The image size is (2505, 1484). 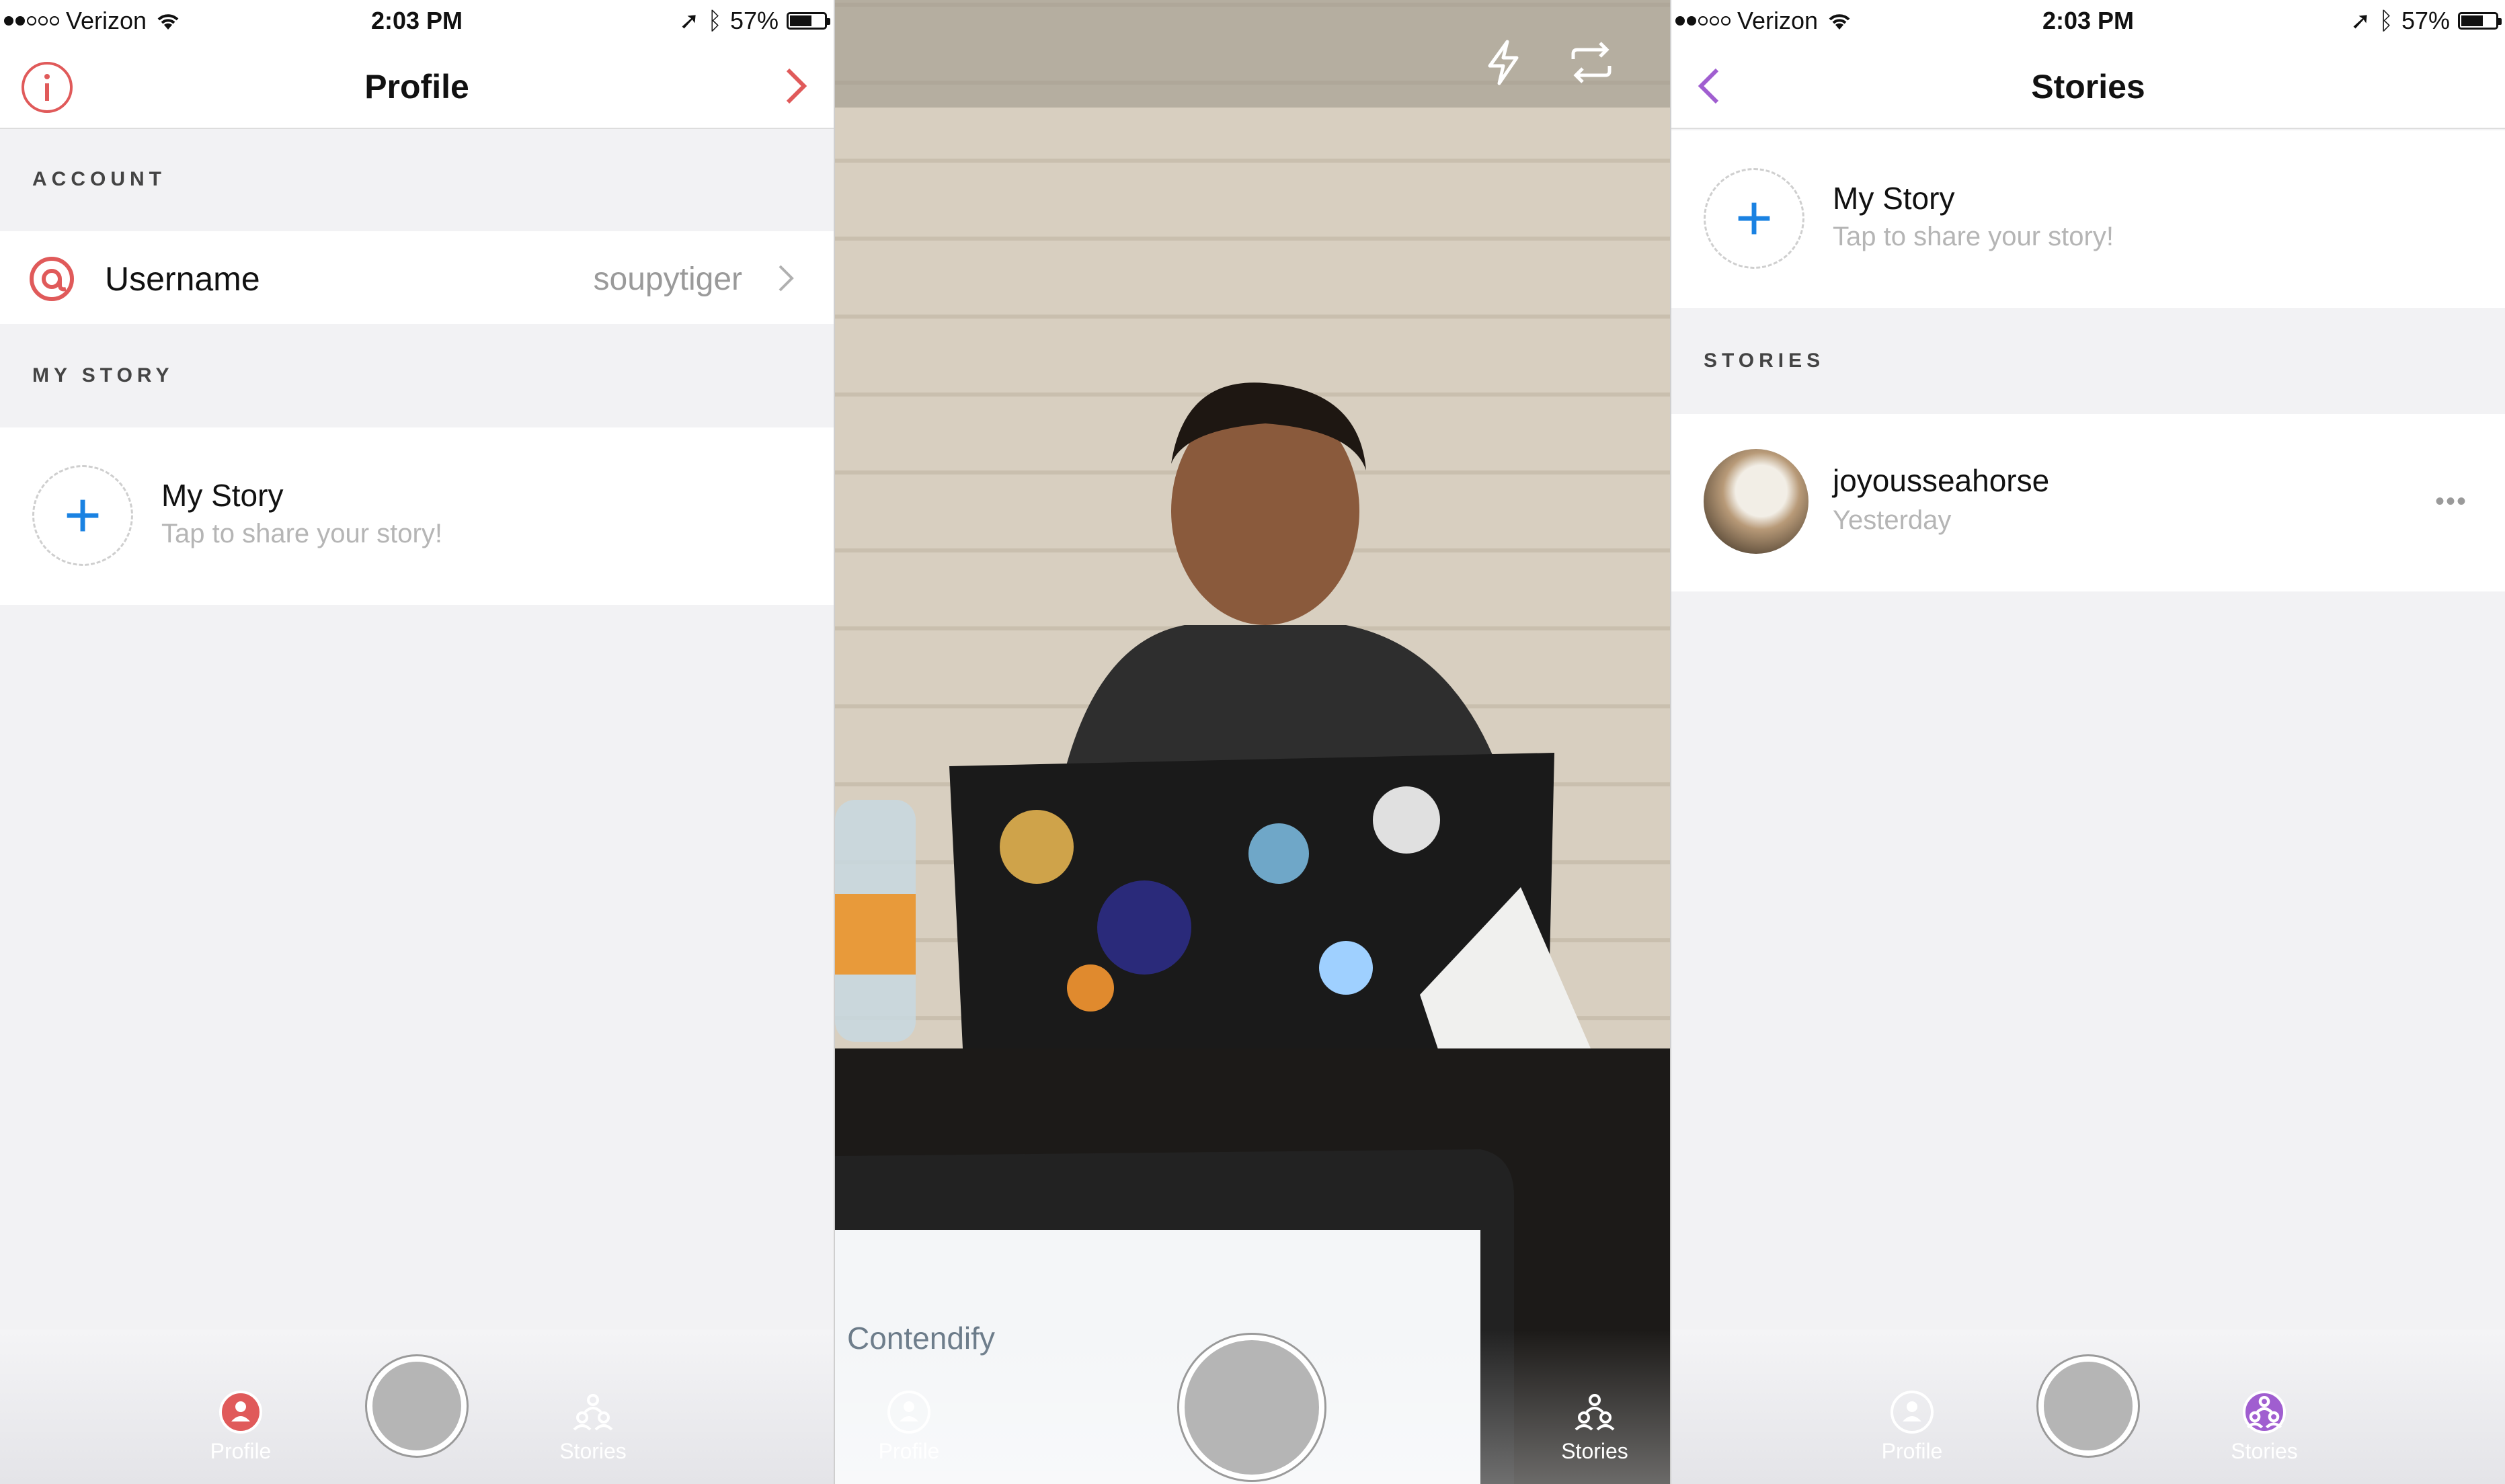 I want to click on at-icon, so click(x=52, y=279).